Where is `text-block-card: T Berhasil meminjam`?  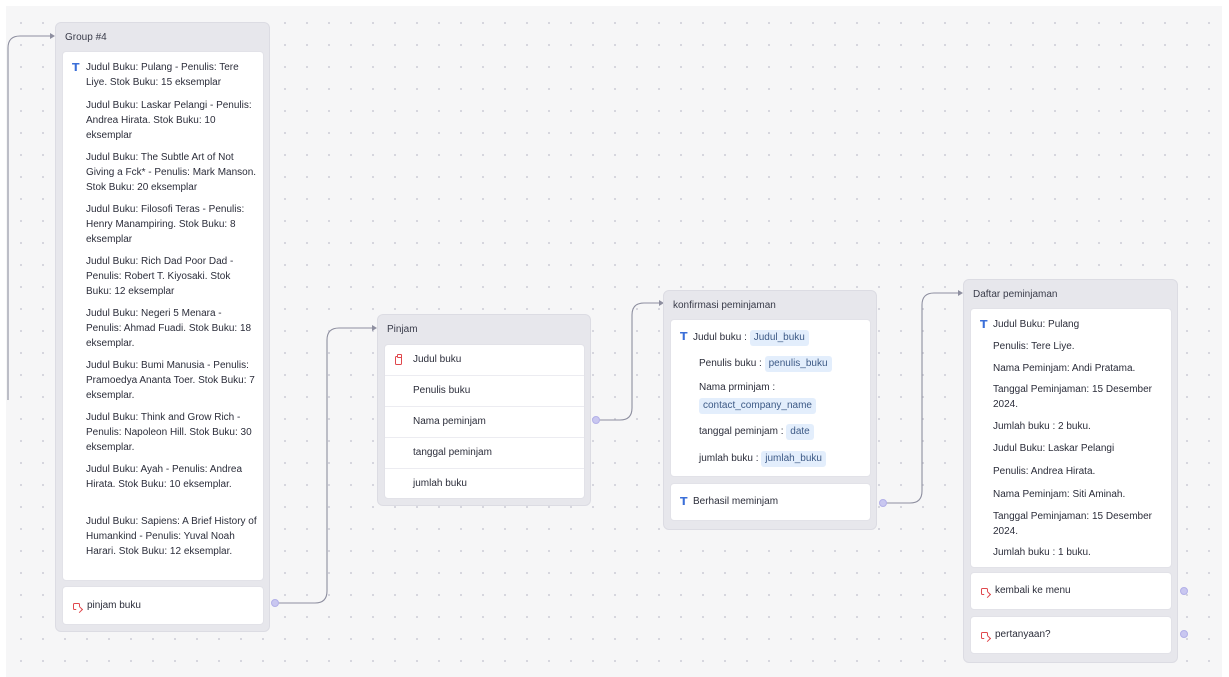 text-block-card: T Berhasil meminjam is located at coordinates (770, 502).